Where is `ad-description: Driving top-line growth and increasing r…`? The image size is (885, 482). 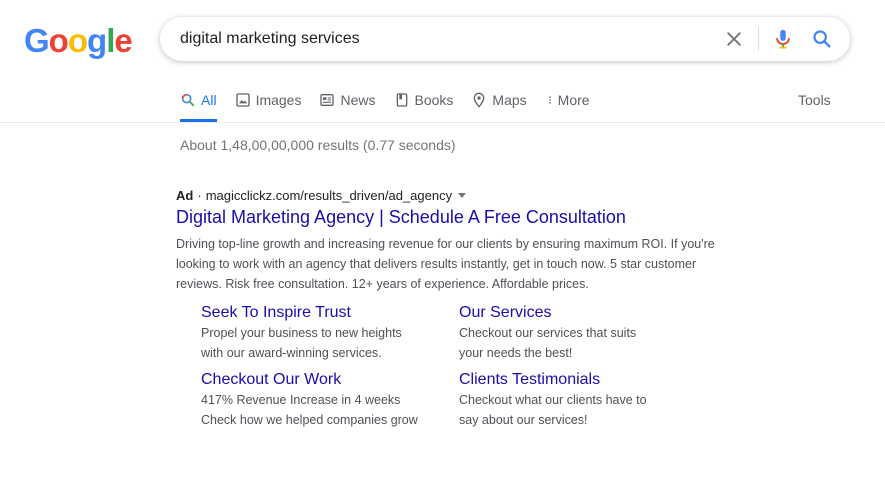 ad-description: Driving top-line growth and increasing r… is located at coordinates (445, 264).